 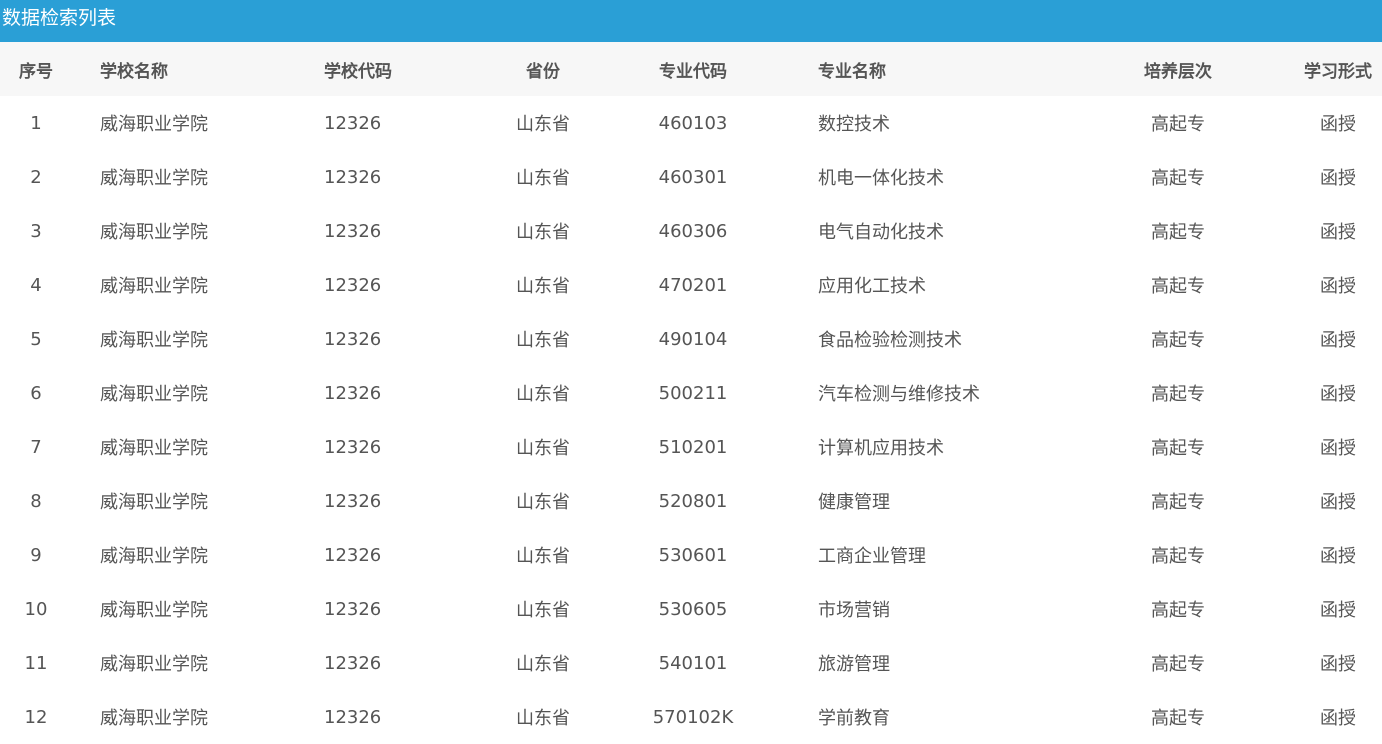 What do you see at coordinates (691, 177) in the screenshot?
I see `table-row: 2 威海职业学院 12326 山东省 460301 机电一体化技术 高起专 函授` at bounding box center [691, 177].